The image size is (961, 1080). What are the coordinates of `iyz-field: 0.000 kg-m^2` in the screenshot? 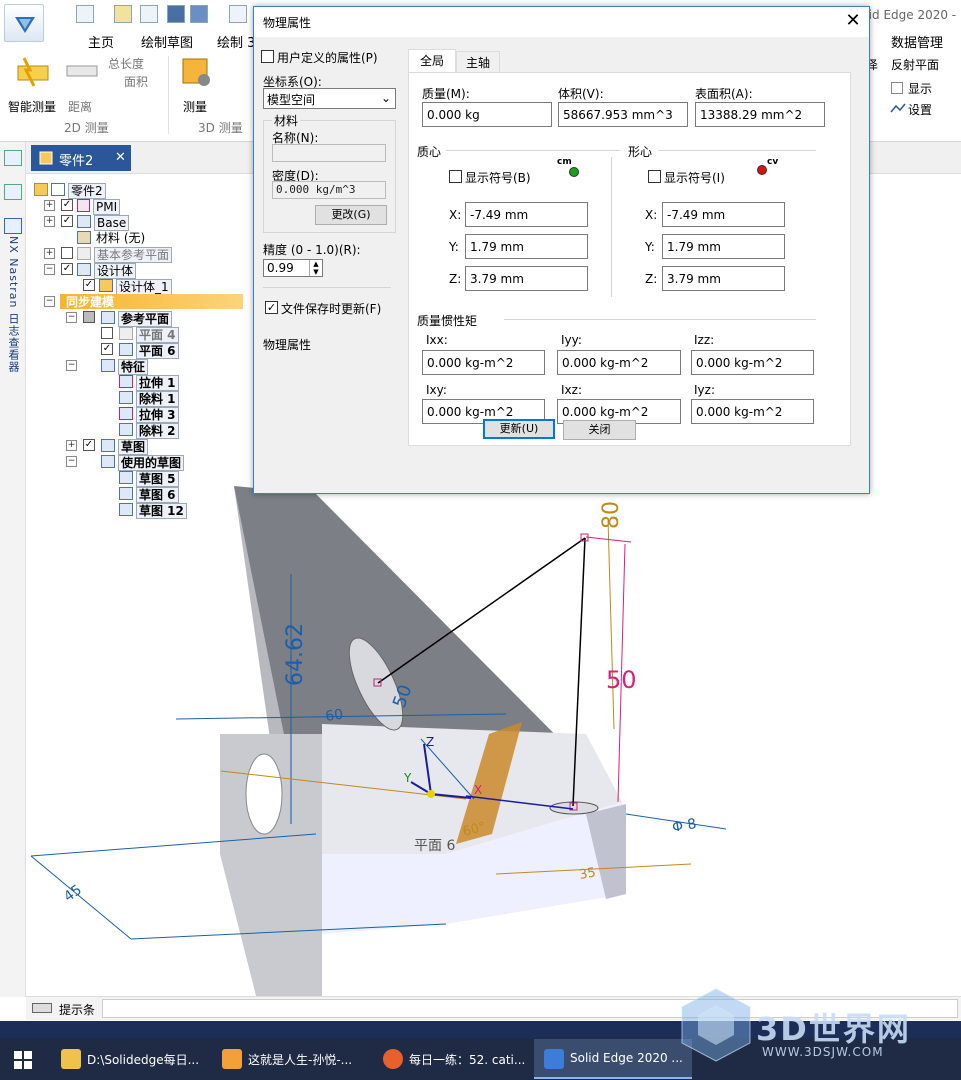 It's located at (752, 411).